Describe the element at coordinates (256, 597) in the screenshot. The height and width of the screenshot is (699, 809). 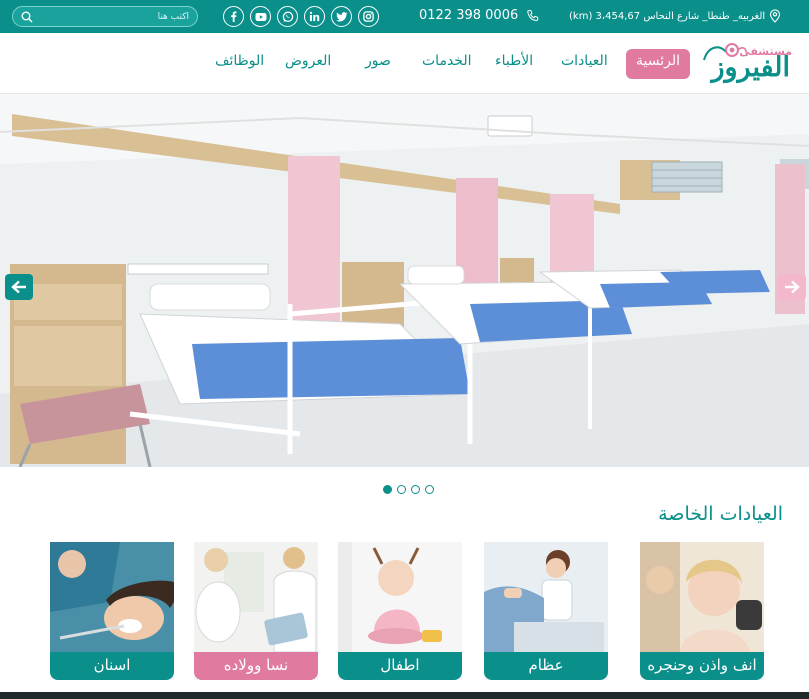
I see `obstetrics-photo` at that location.